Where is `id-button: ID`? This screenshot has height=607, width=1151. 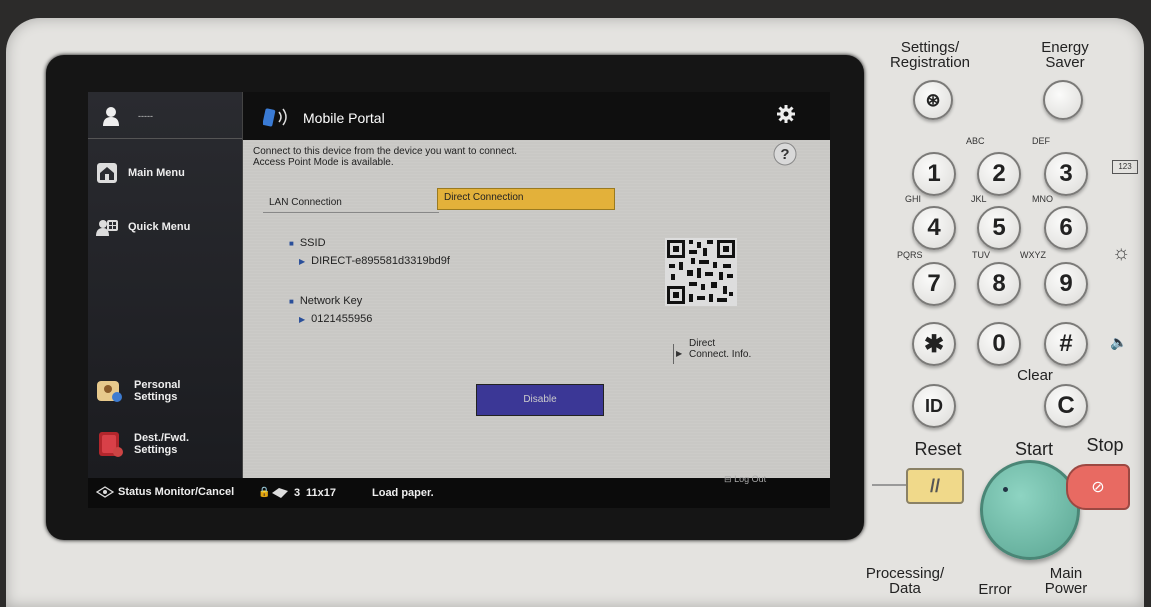 id-button: ID is located at coordinates (934, 406).